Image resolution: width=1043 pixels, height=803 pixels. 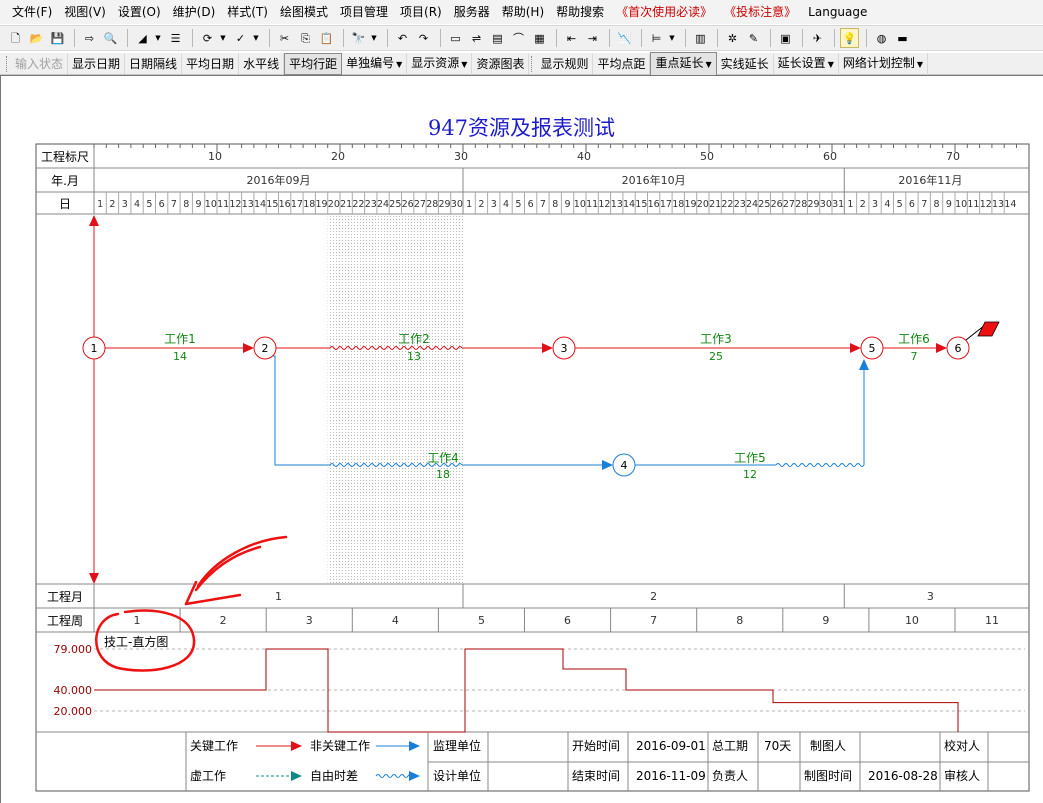 I want to click on legend-dummy-arrow-icon, so click(x=296, y=776).